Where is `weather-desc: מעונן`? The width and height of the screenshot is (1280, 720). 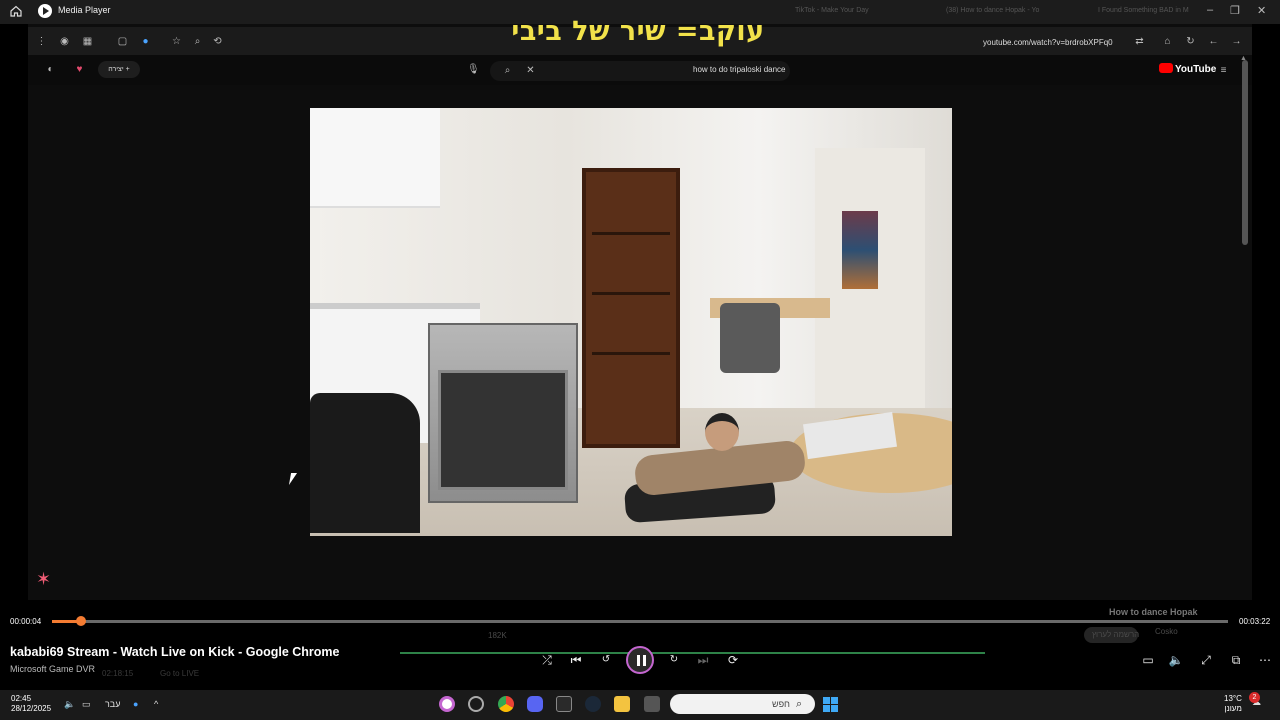 weather-desc: מעונן is located at coordinates (1233, 708).